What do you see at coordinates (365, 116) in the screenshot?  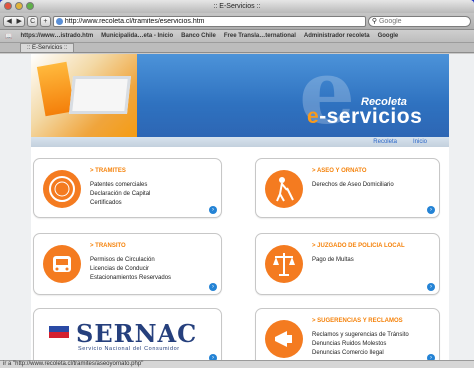 I see `brand-eservicios: e-servicios` at bounding box center [365, 116].